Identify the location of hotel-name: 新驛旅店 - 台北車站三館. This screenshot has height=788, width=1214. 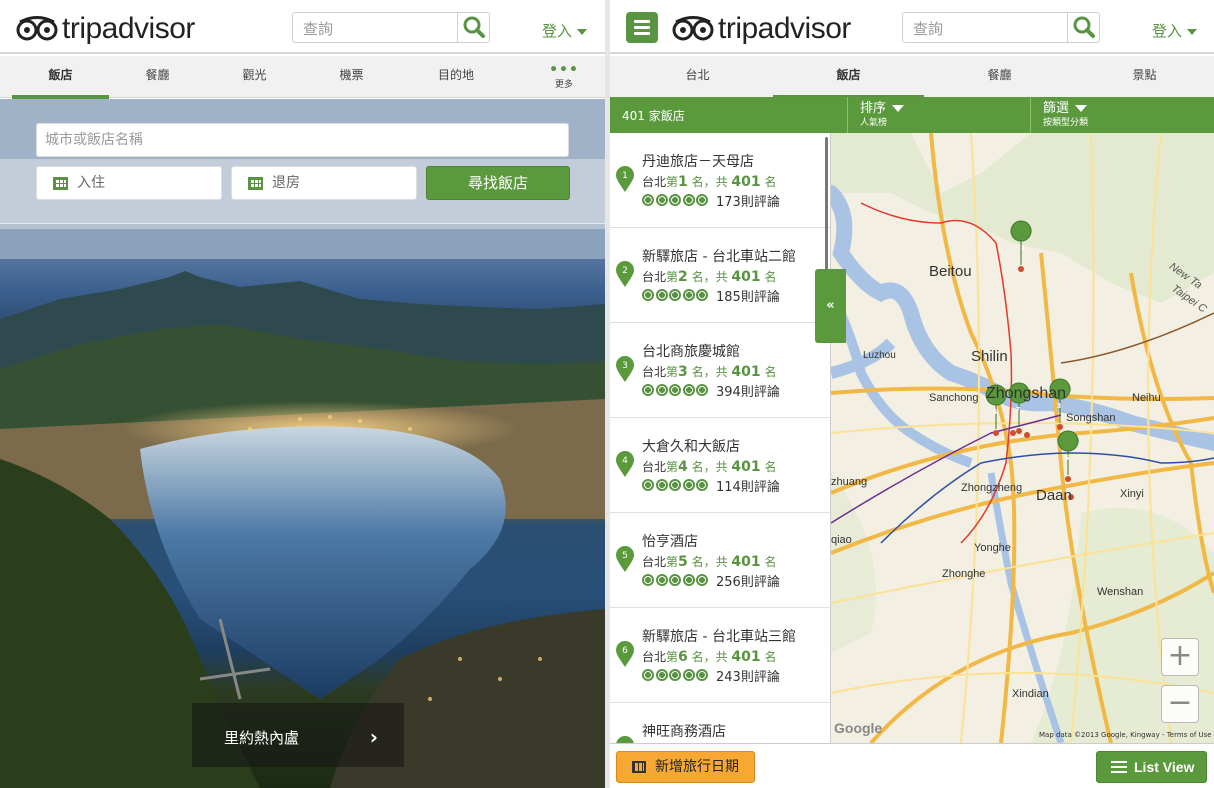
(719, 636).